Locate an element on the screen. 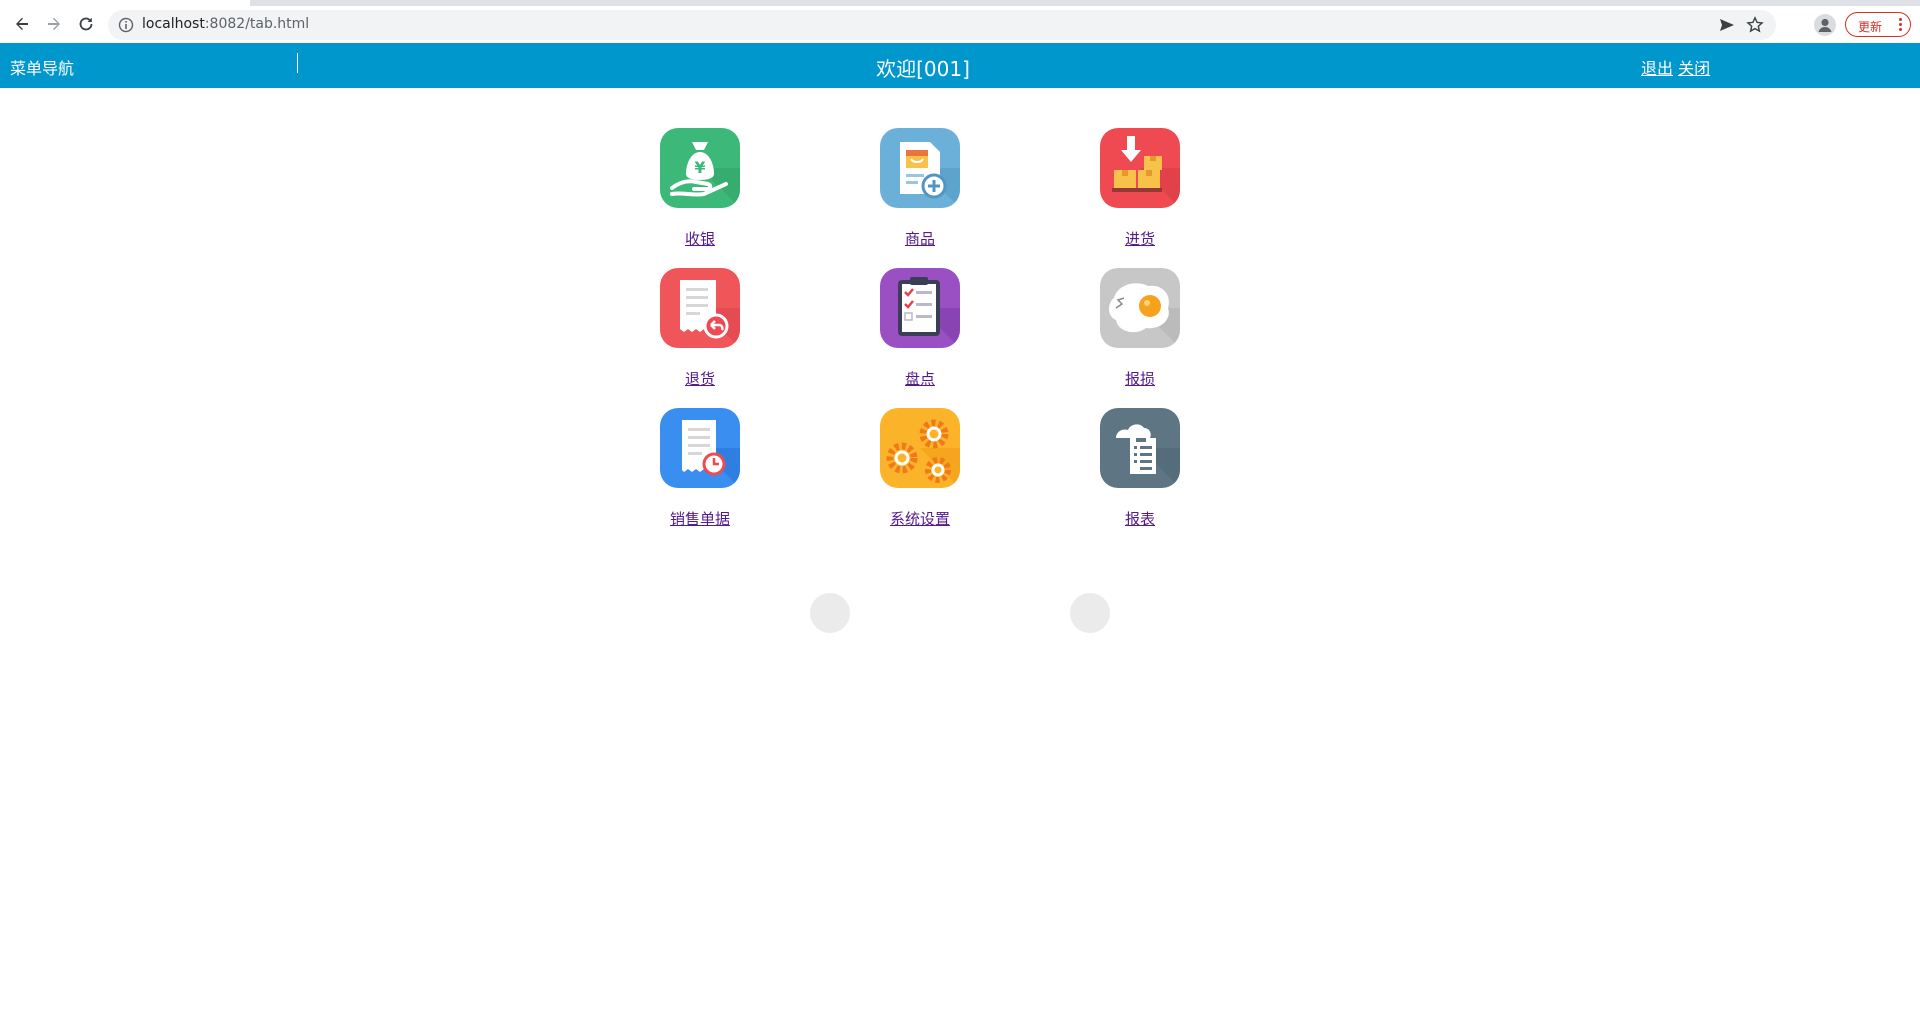 The image size is (1920, 1010). report-cloud-icon is located at coordinates (1140, 448).